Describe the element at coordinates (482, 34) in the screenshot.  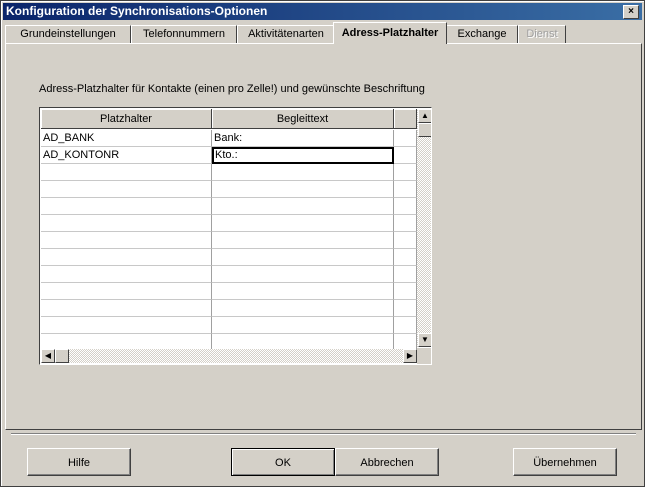
I see `tab-exchange: Exchange` at that location.